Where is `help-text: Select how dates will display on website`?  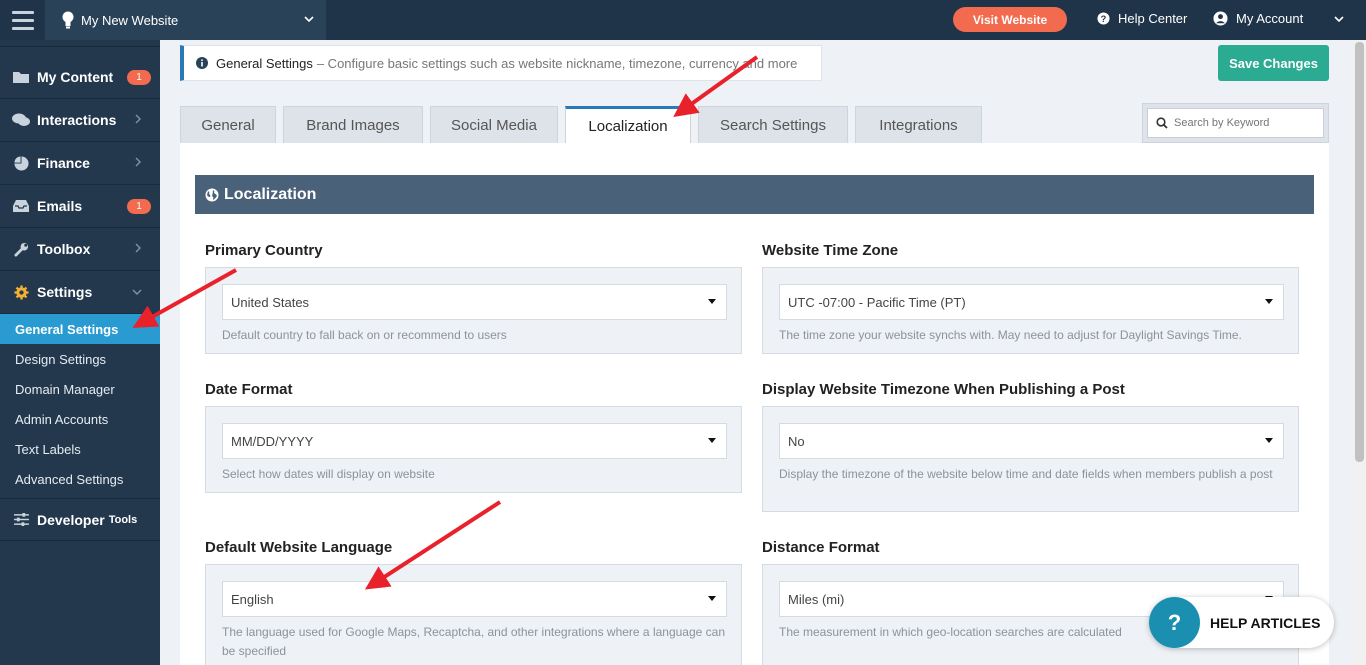 help-text: Select how dates will display on website is located at coordinates (328, 474).